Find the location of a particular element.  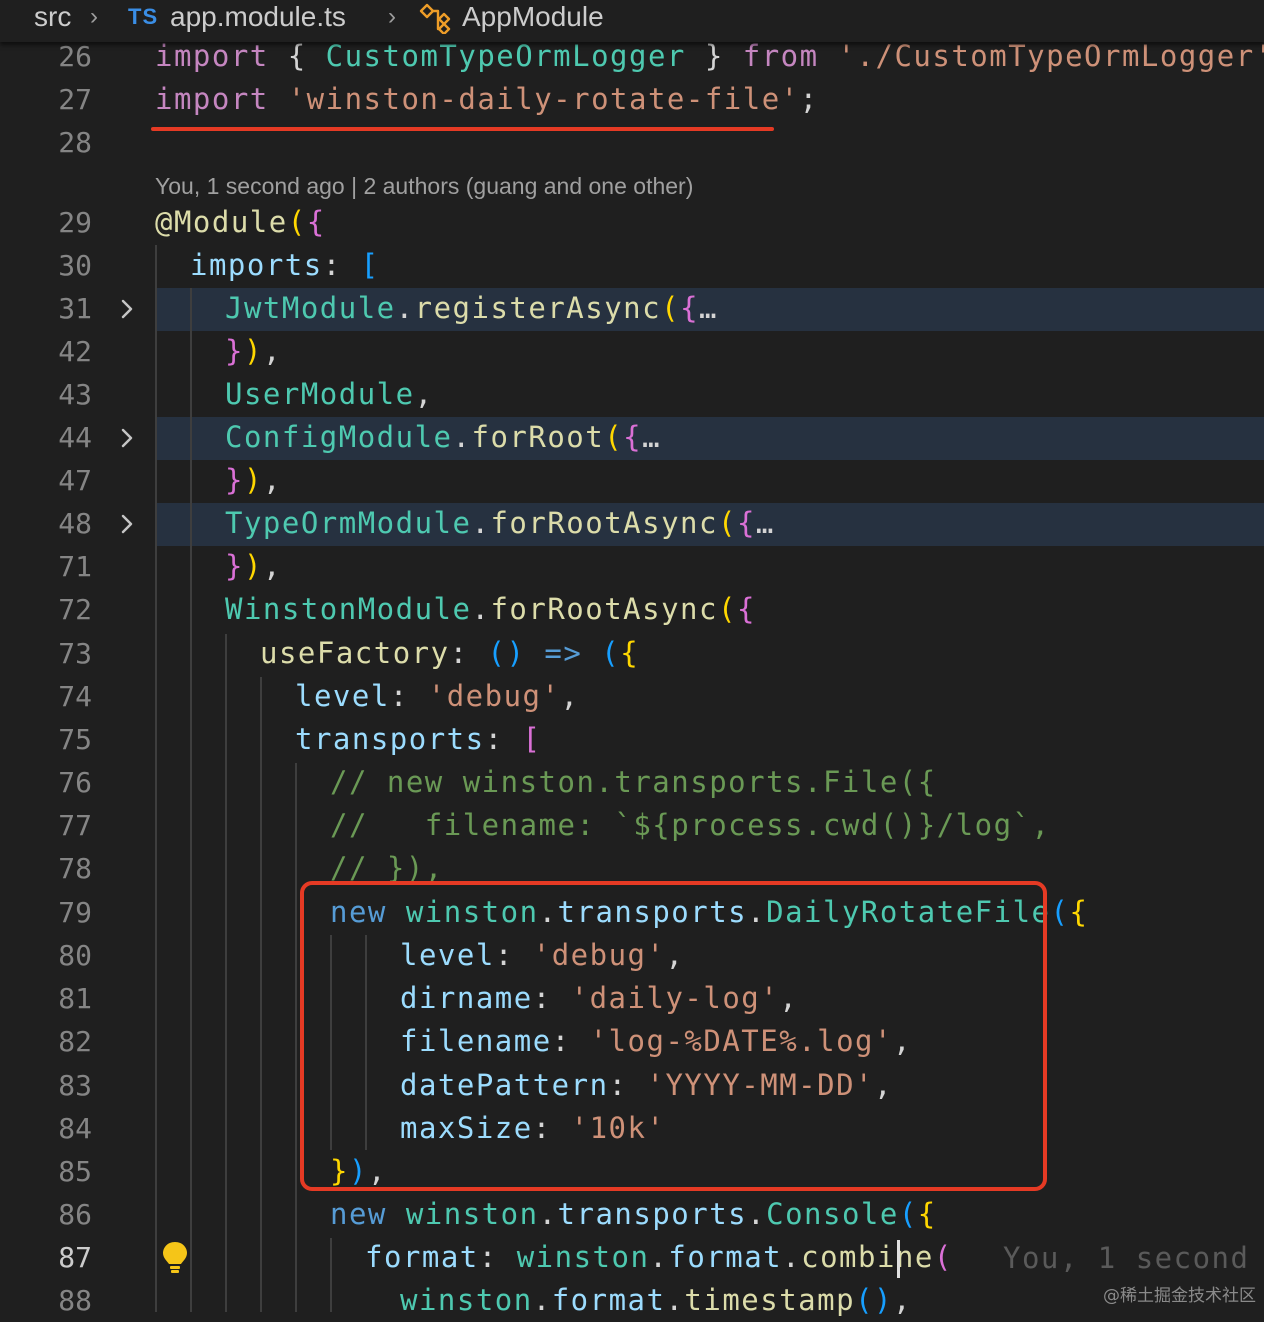

code-text: winston.format.timestamp(), is located at coordinates (656, 1300).